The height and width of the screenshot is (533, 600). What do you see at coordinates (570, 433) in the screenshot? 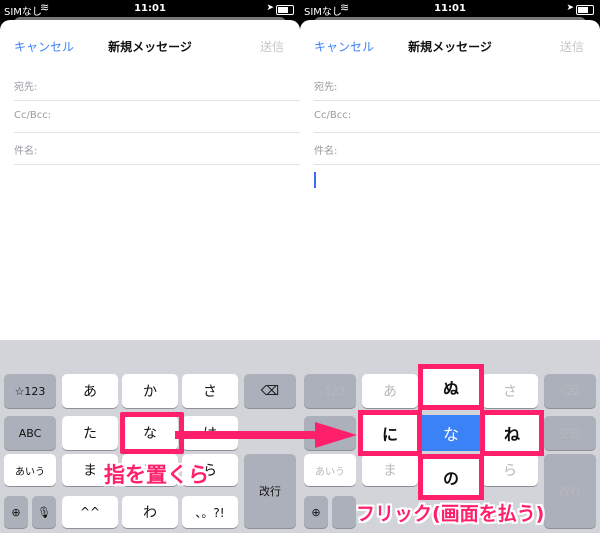
I see `space-key: 空白` at bounding box center [570, 433].